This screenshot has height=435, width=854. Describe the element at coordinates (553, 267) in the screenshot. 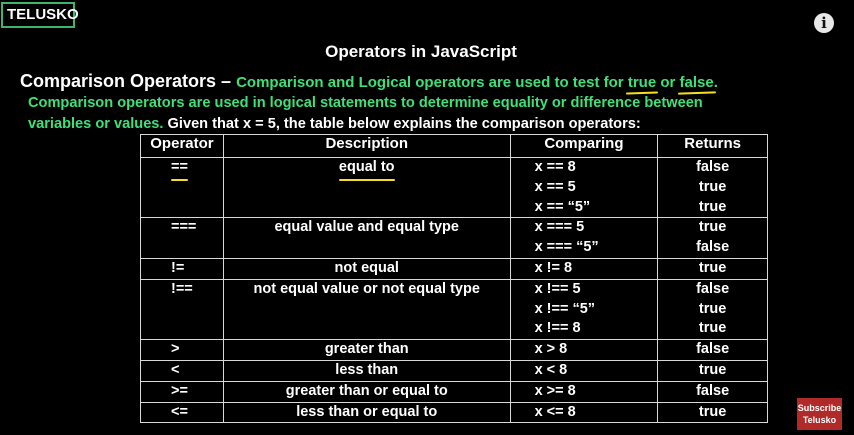

I see `comparing: x != 8` at that location.